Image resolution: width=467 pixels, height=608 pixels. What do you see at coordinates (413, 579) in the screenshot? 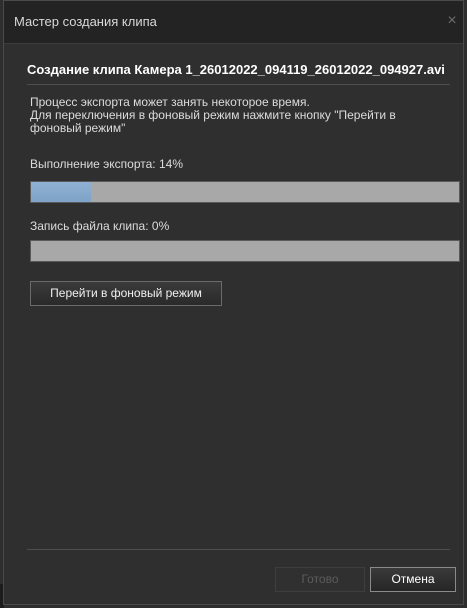
I see `cancel-button: Отмена` at bounding box center [413, 579].